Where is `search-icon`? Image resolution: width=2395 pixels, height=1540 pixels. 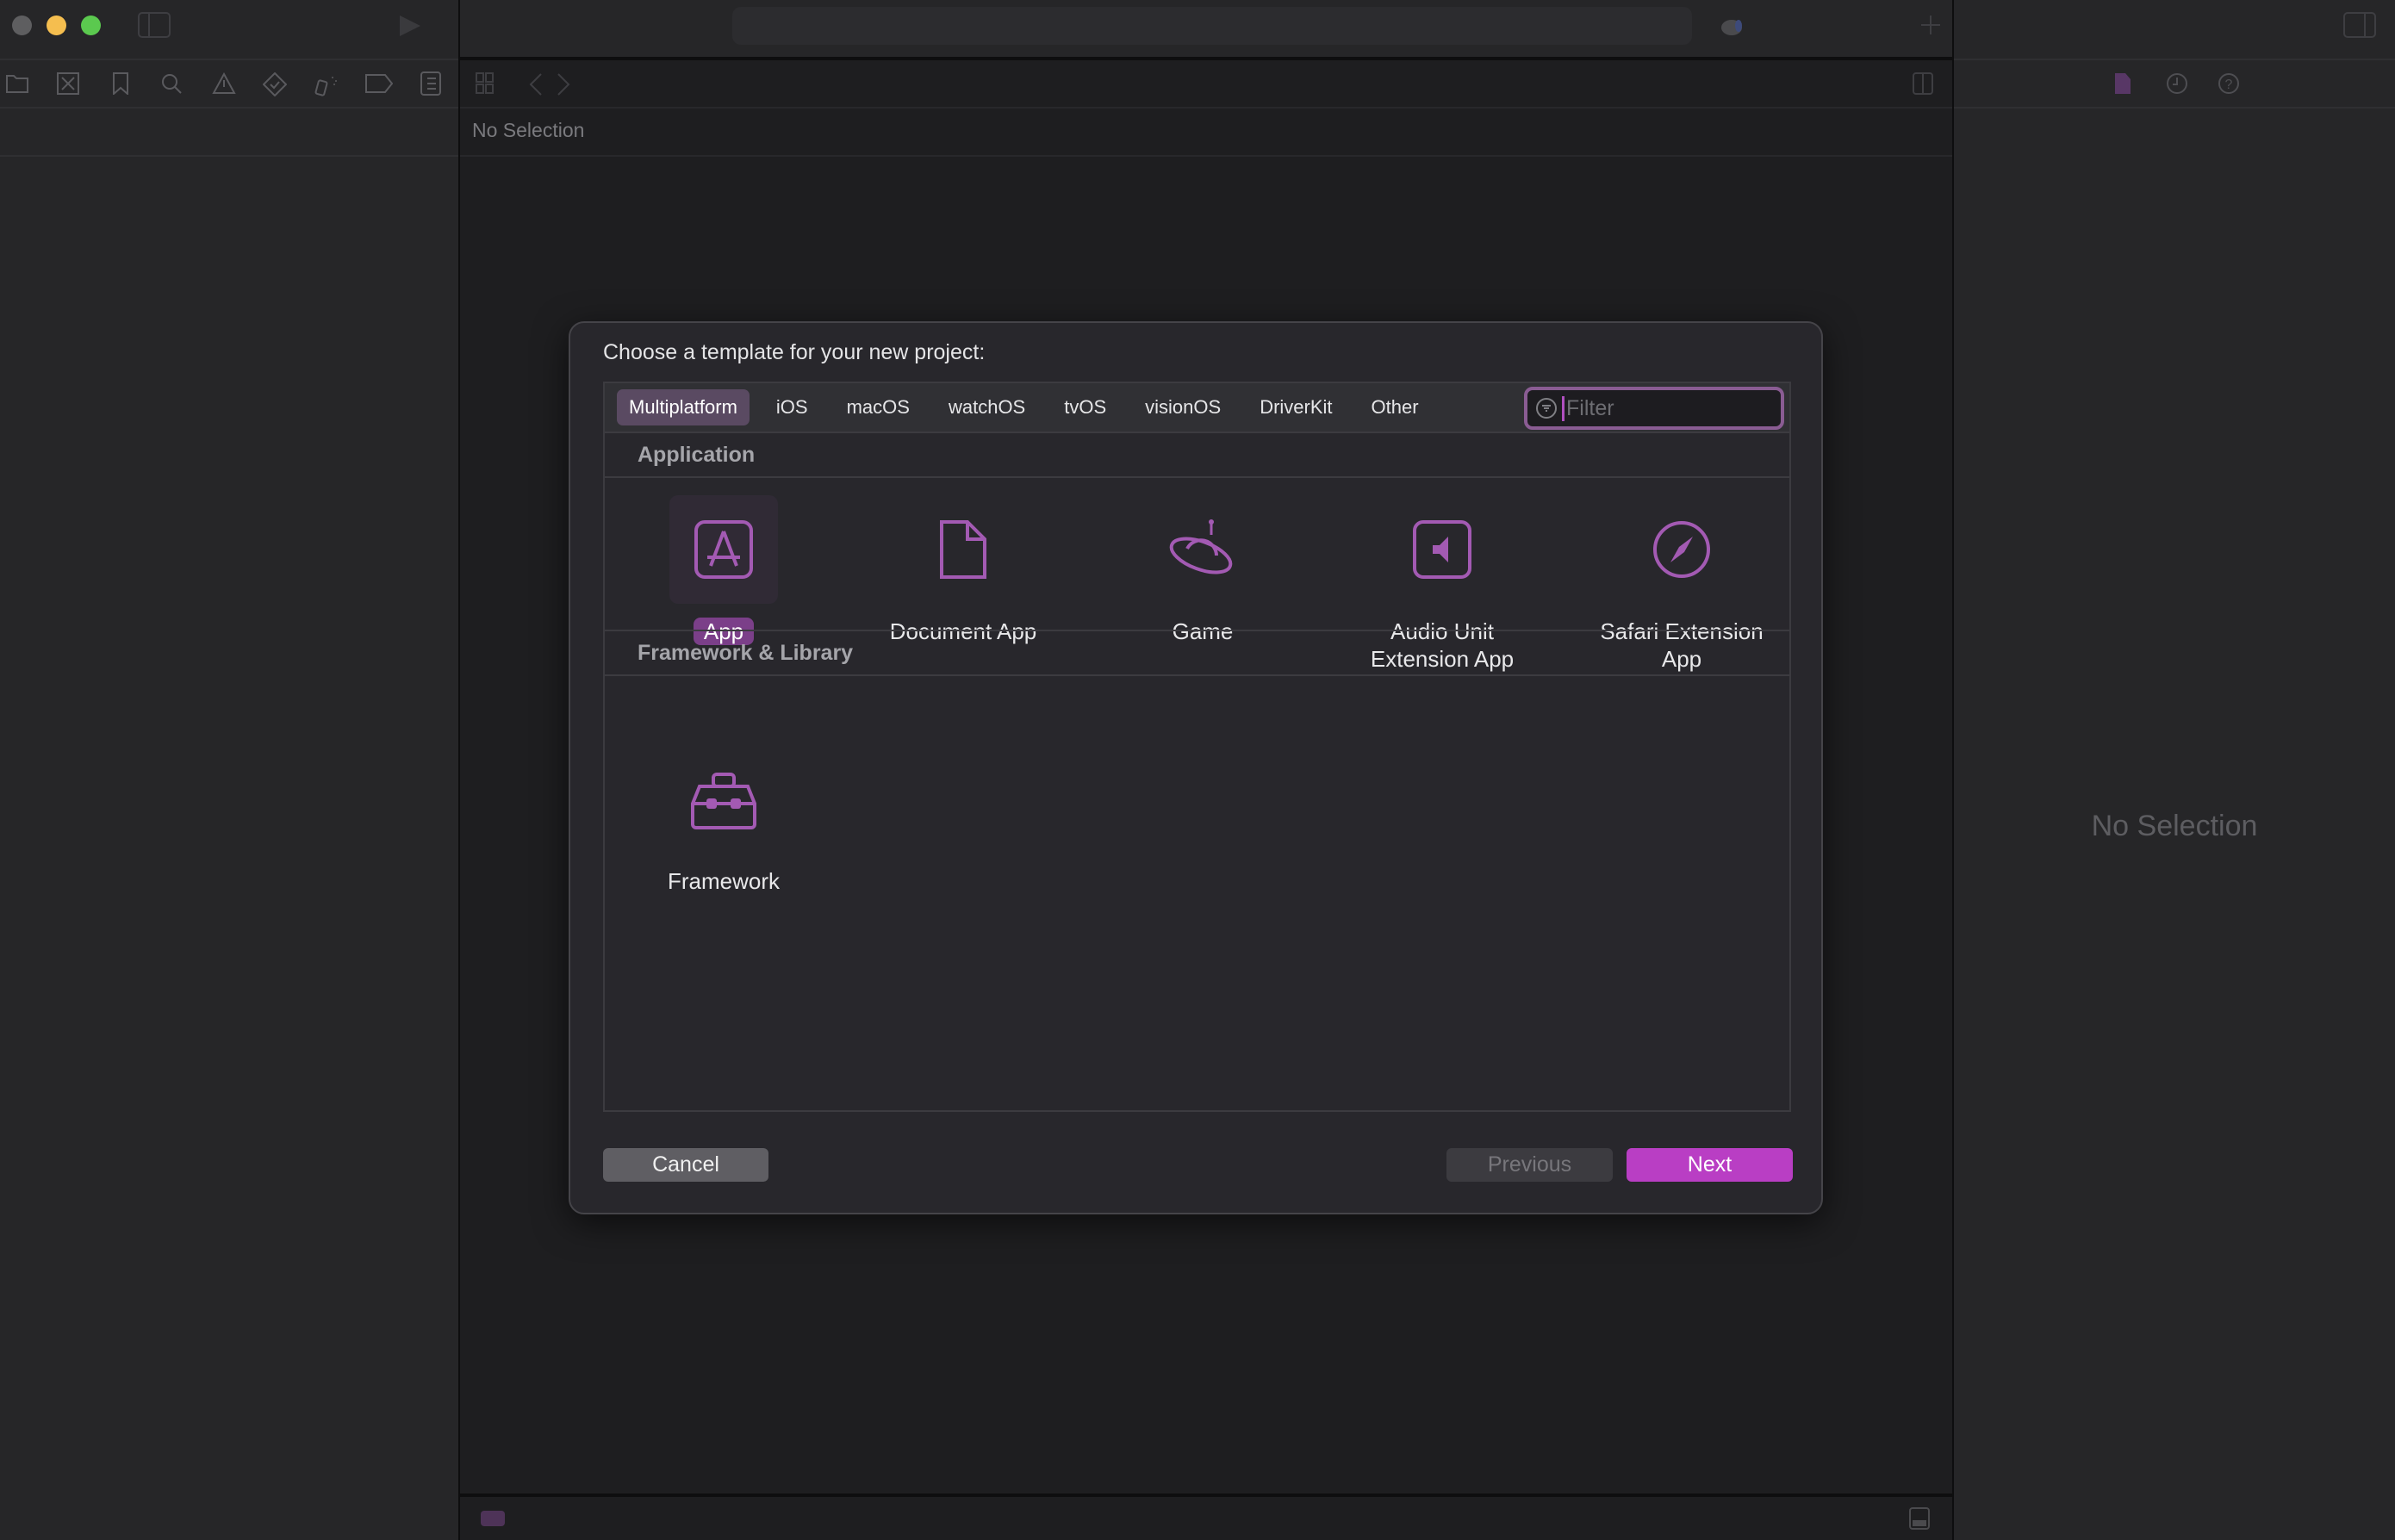
search-icon is located at coordinates (171, 83).